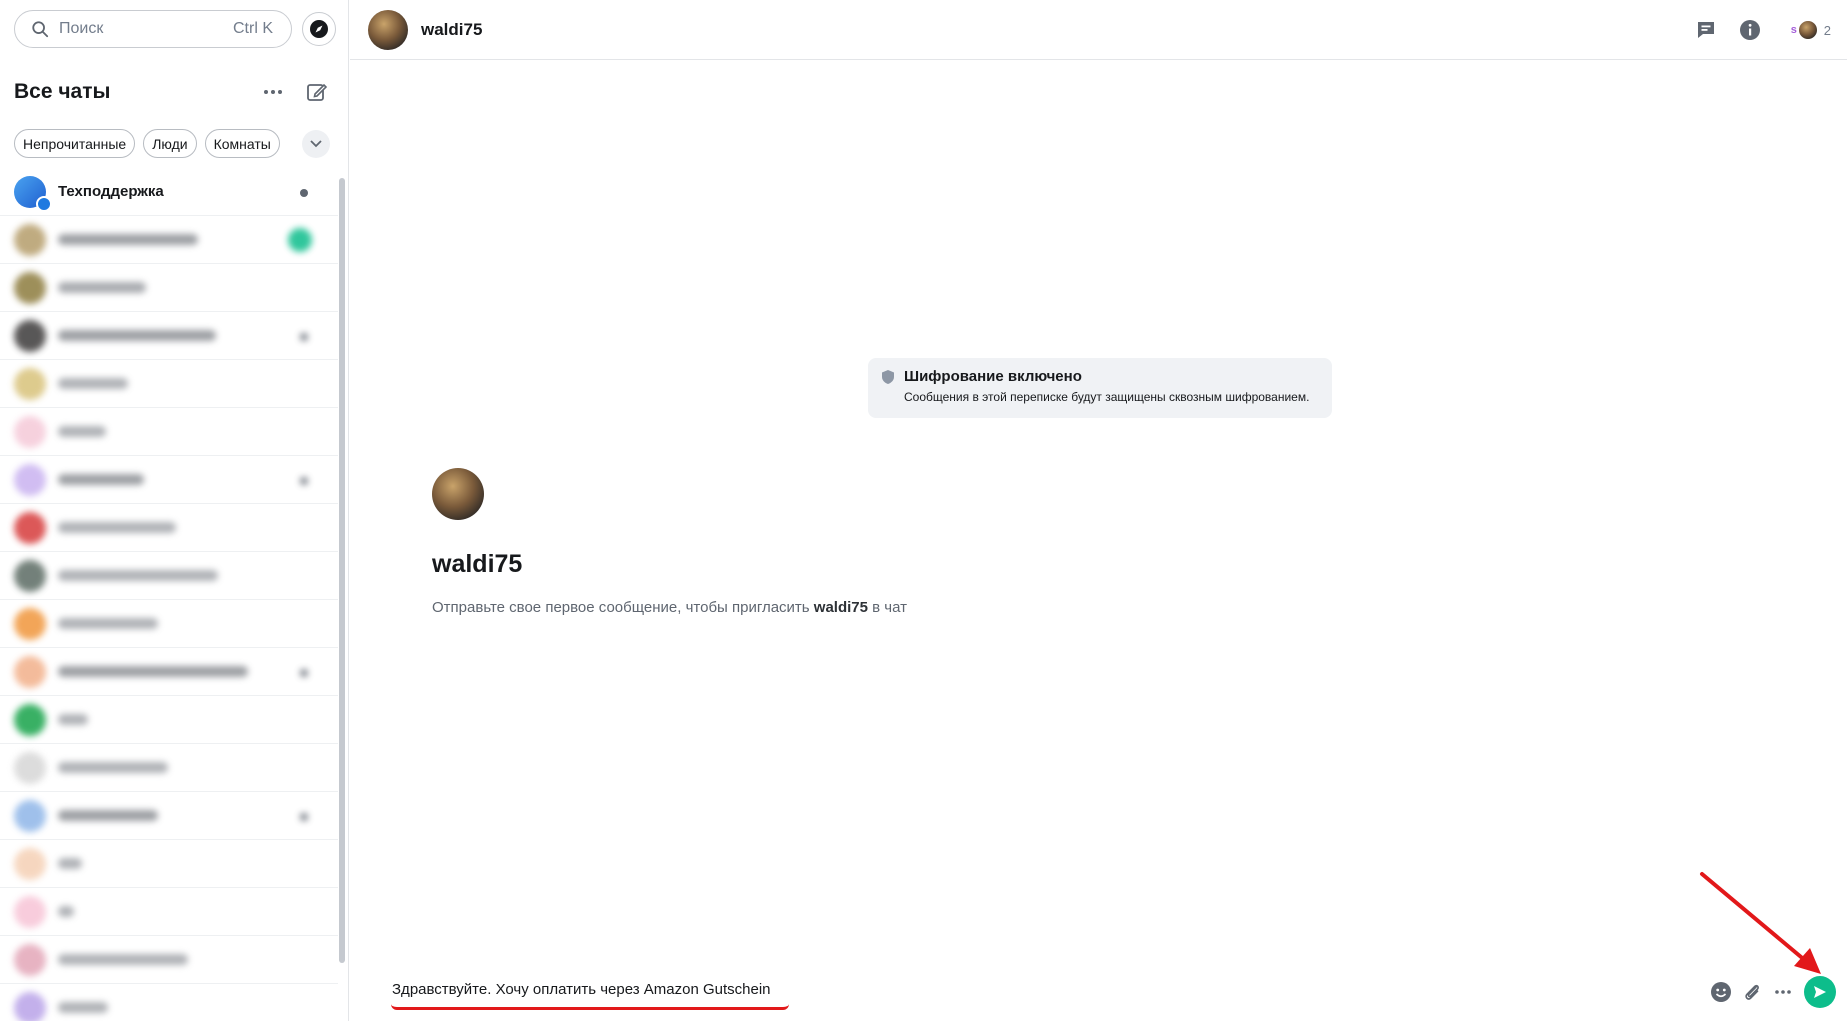  I want to click on more-options-button, so click(1783, 992).